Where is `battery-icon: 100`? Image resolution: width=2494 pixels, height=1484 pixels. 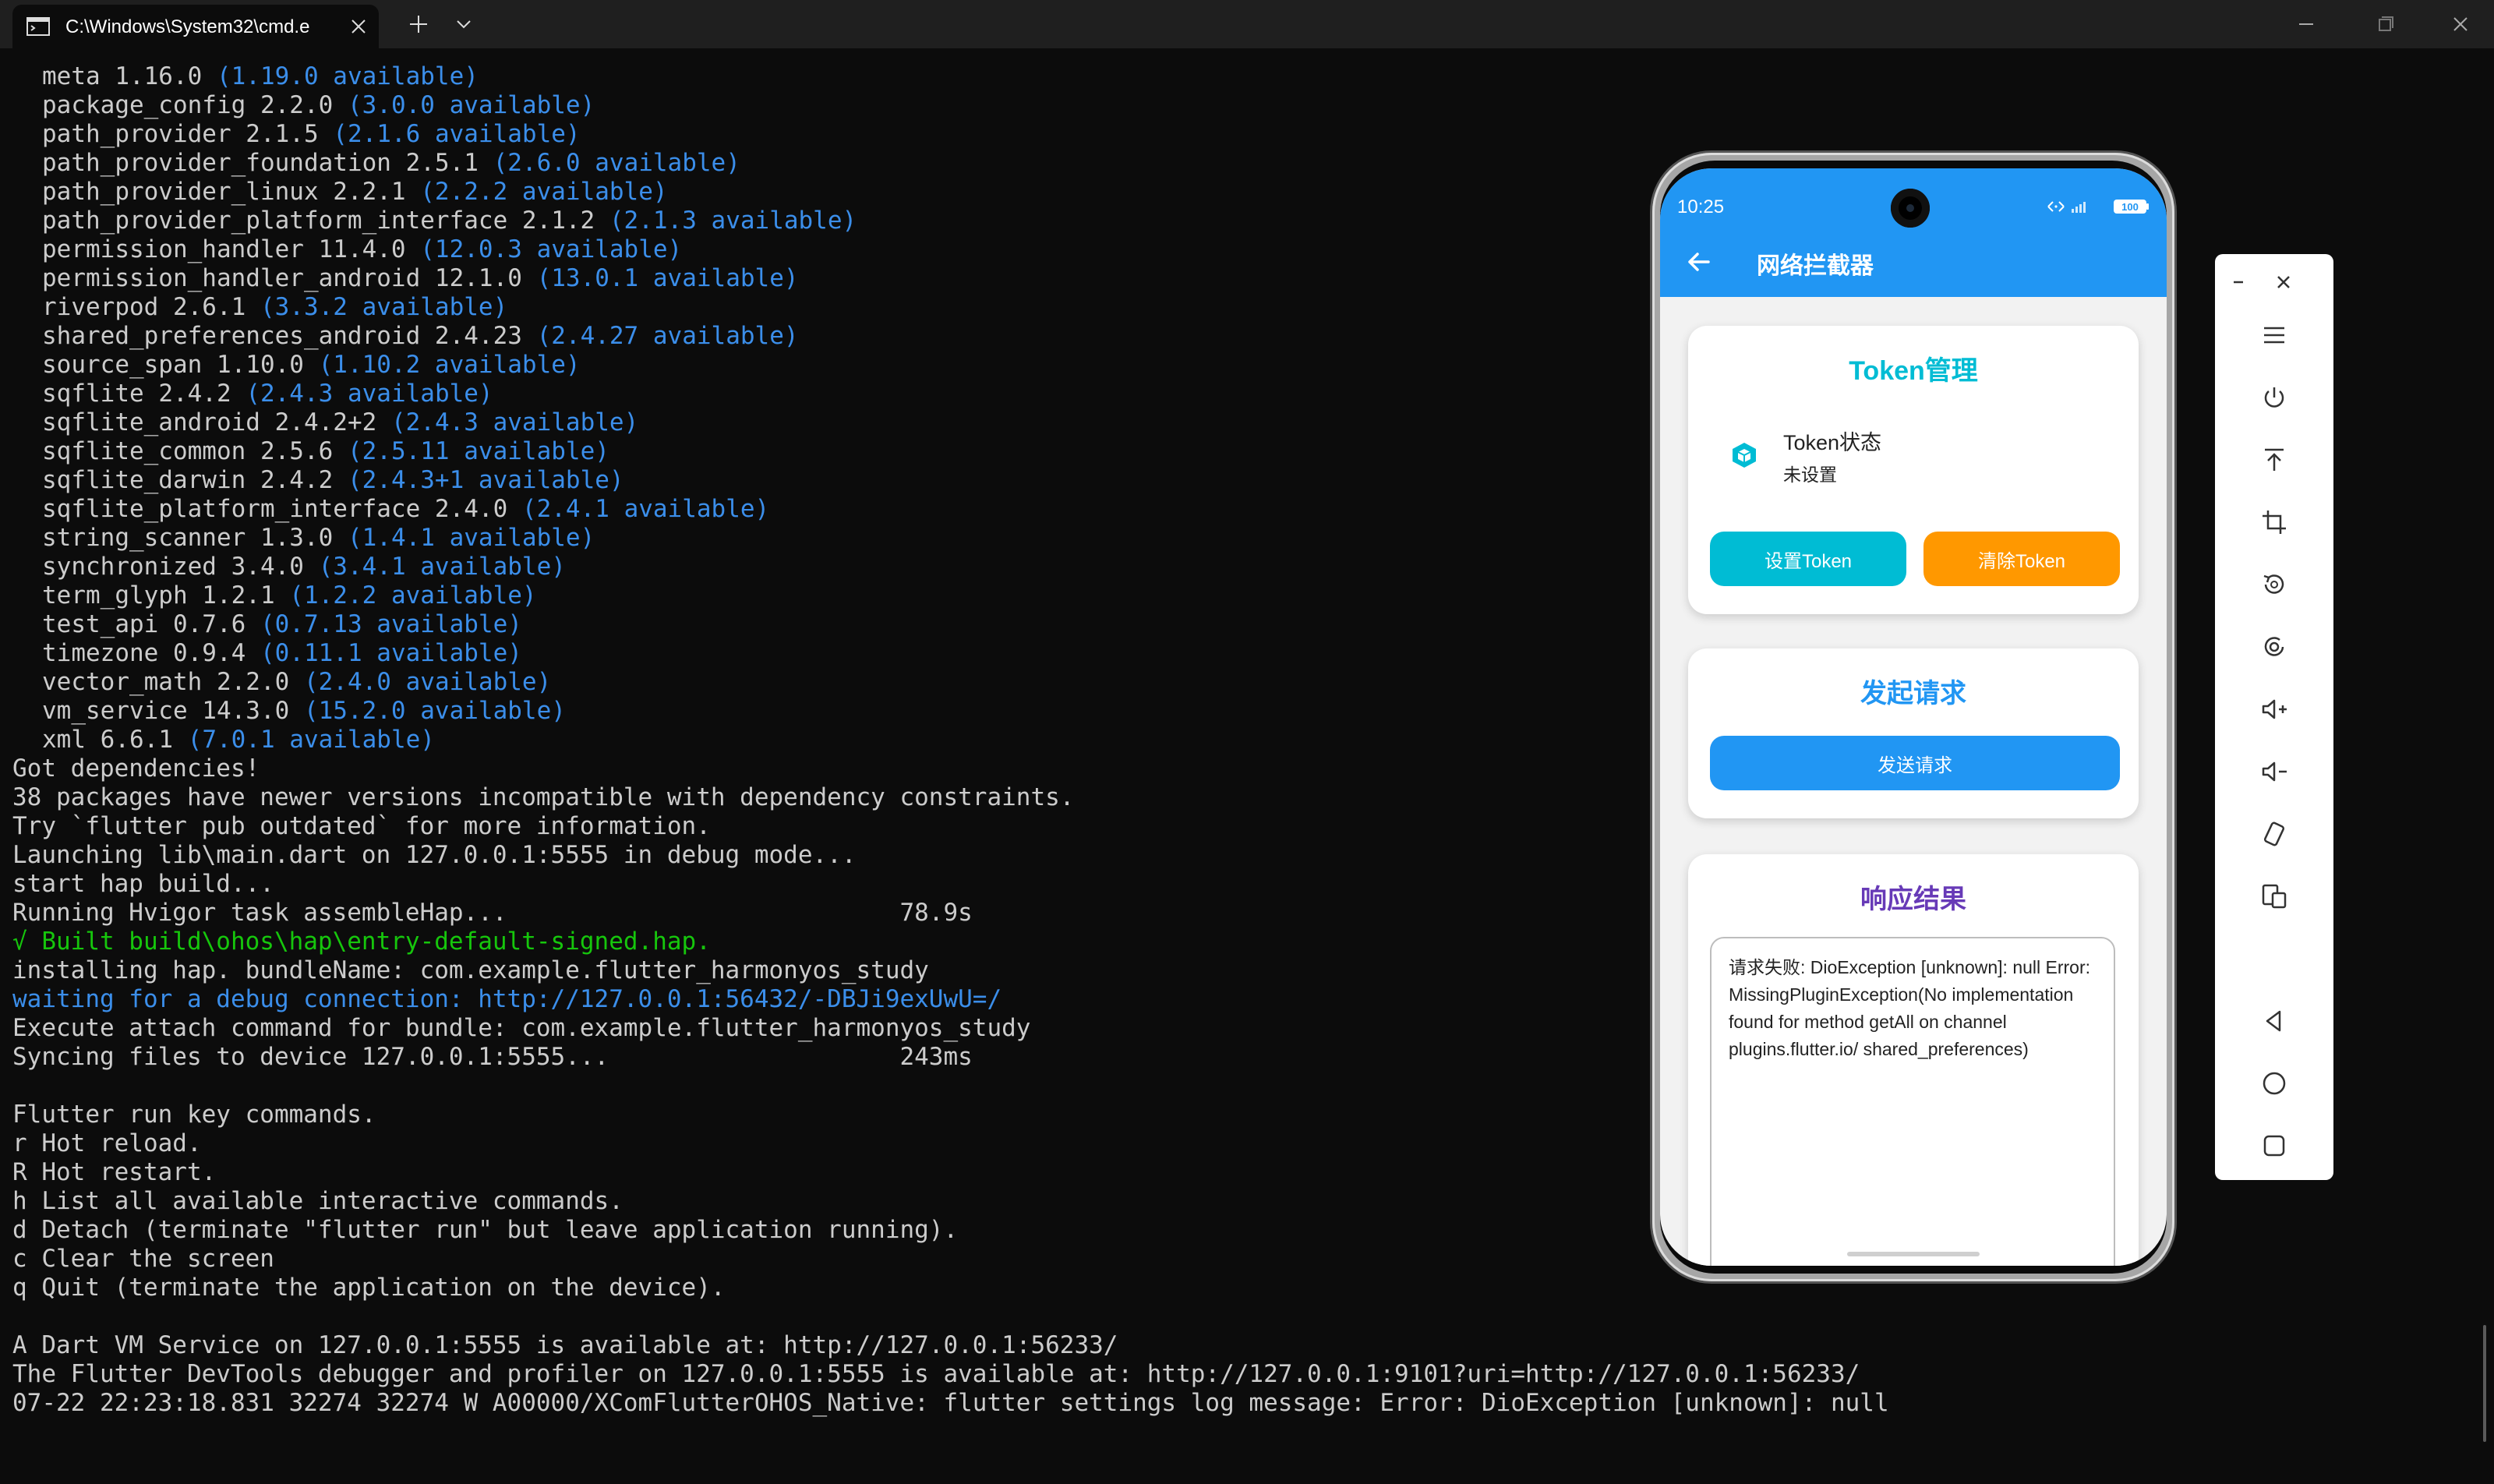 battery-icon: 100 is located at coordinates (2131, 207).